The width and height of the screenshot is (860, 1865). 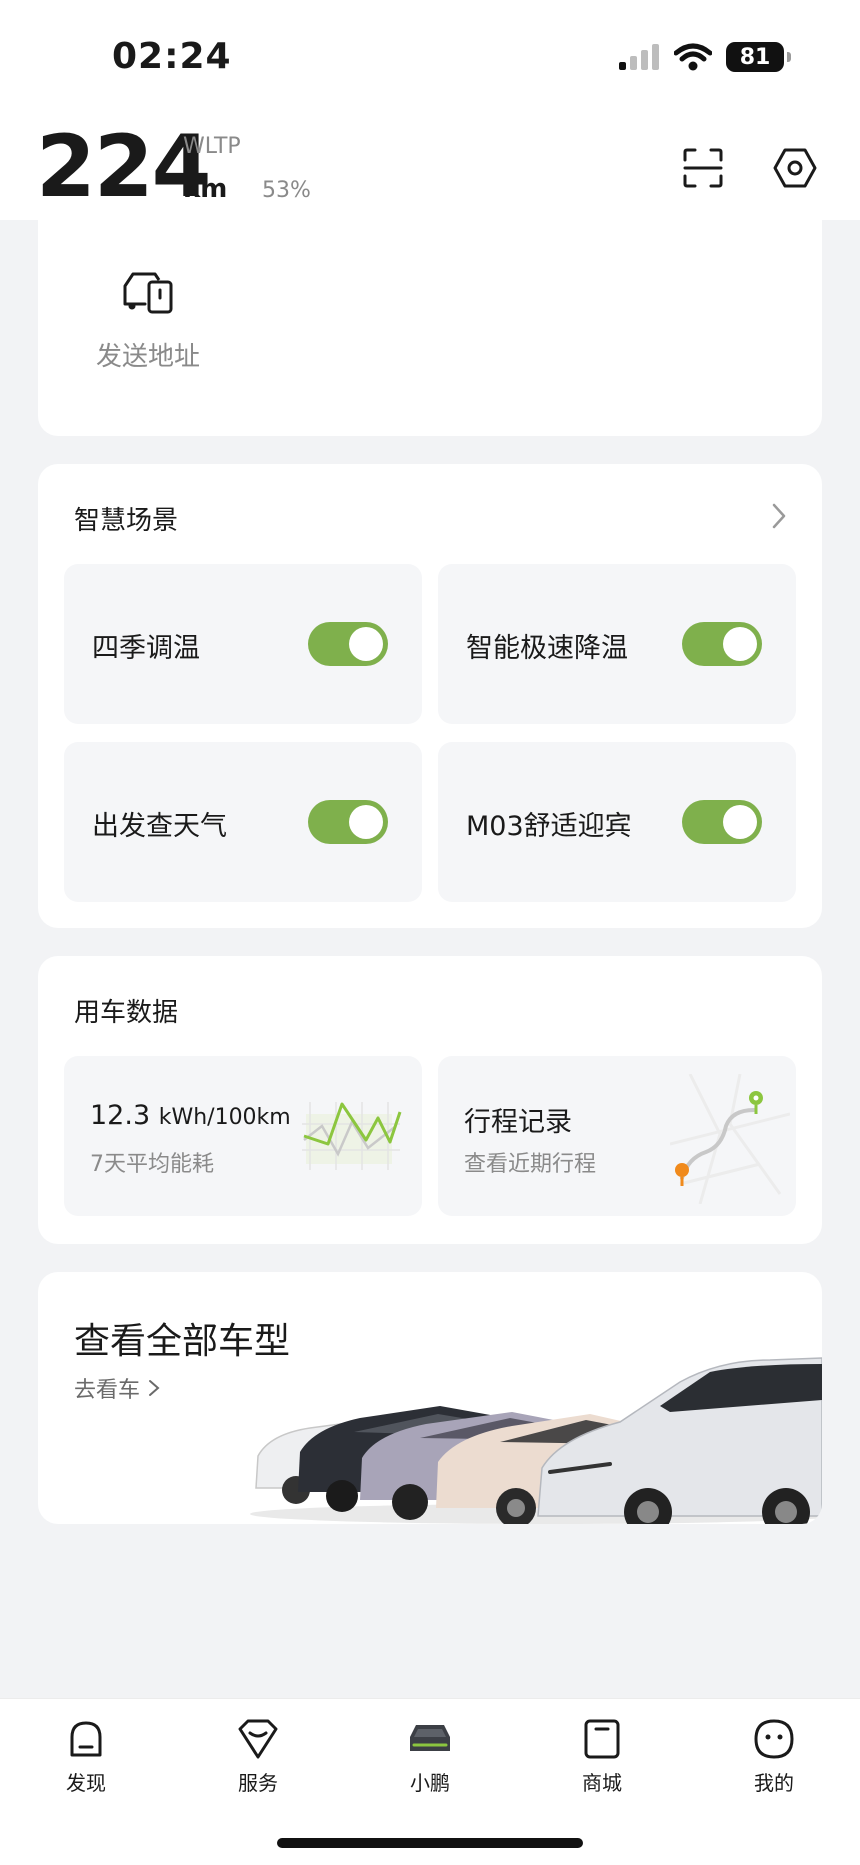 I want to click on settings-hexagon-icon, so click(x=795, y=168).